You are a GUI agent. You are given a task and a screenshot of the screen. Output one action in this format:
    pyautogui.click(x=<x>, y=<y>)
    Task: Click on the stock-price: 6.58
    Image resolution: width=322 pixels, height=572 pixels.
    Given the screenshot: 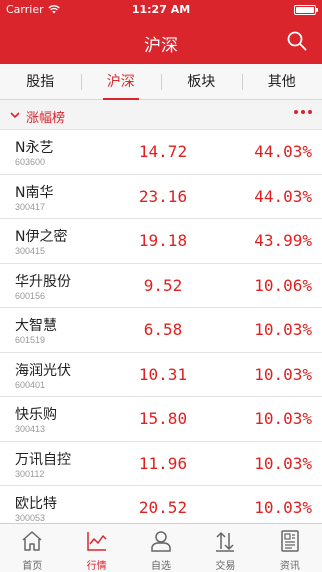 What is the action you would take?
    pyautogui.click(x=163, y=329)
    